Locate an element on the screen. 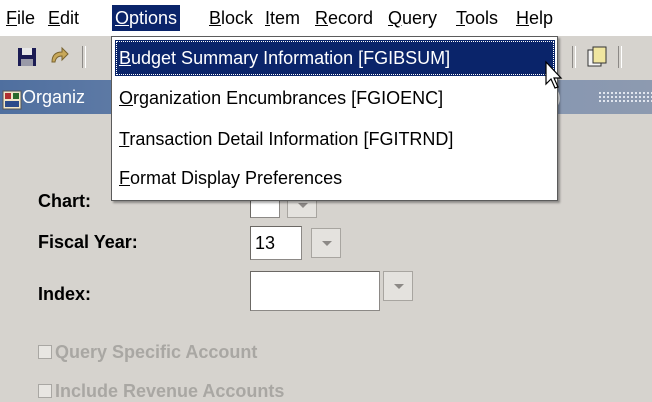  mouse-pointer-icon is located at coordinates (555, 75).